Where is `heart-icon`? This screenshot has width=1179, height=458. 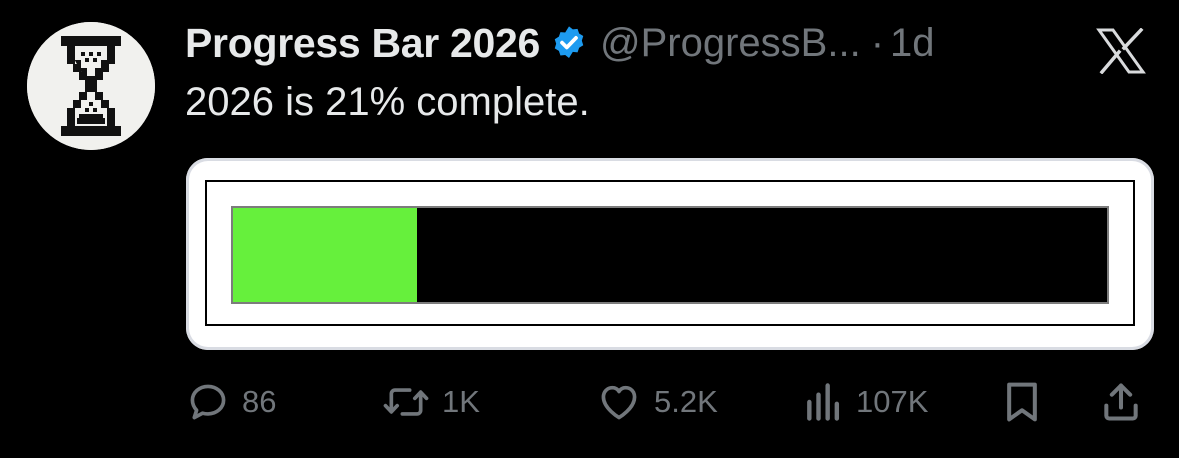
heart-icon is located at coordinates (619, 402).